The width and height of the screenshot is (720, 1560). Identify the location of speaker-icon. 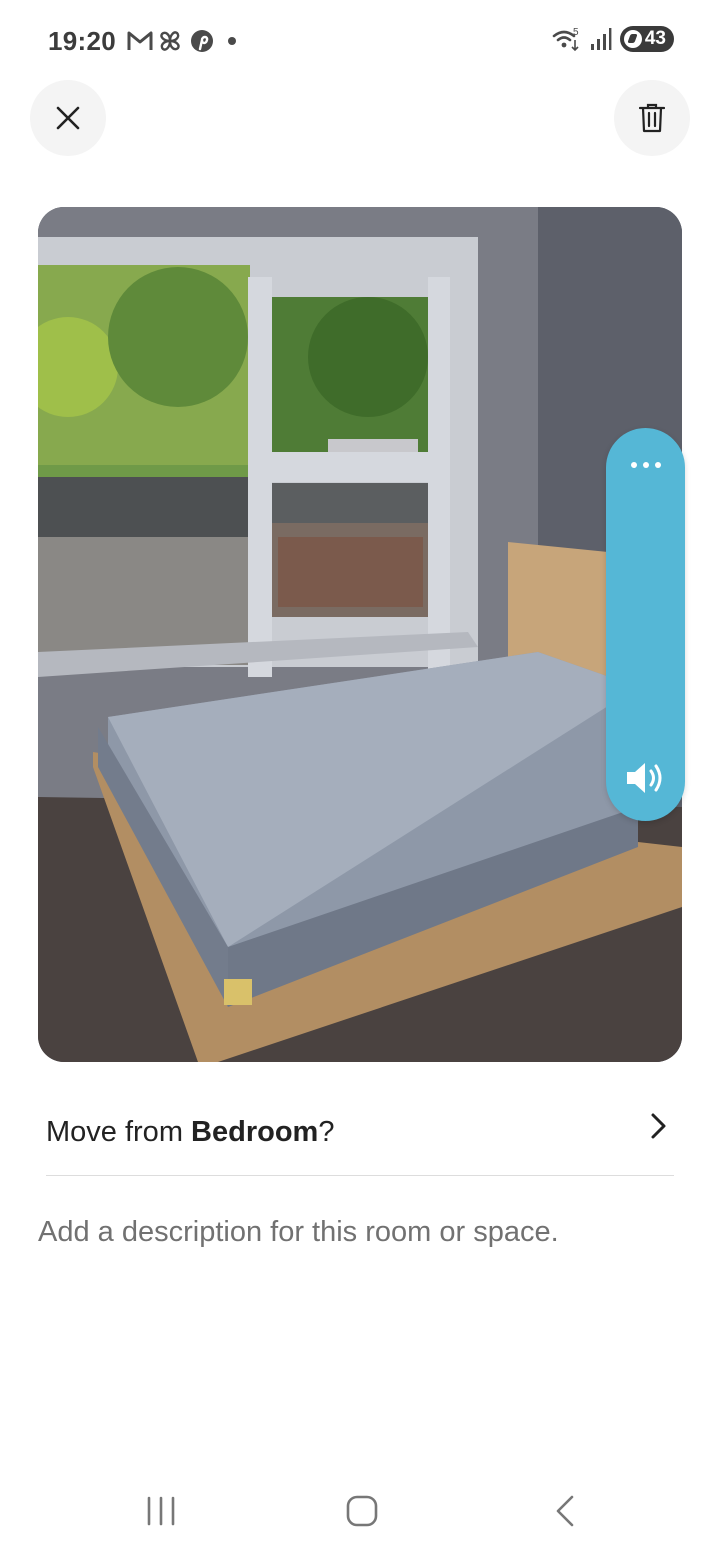
(643, 778).